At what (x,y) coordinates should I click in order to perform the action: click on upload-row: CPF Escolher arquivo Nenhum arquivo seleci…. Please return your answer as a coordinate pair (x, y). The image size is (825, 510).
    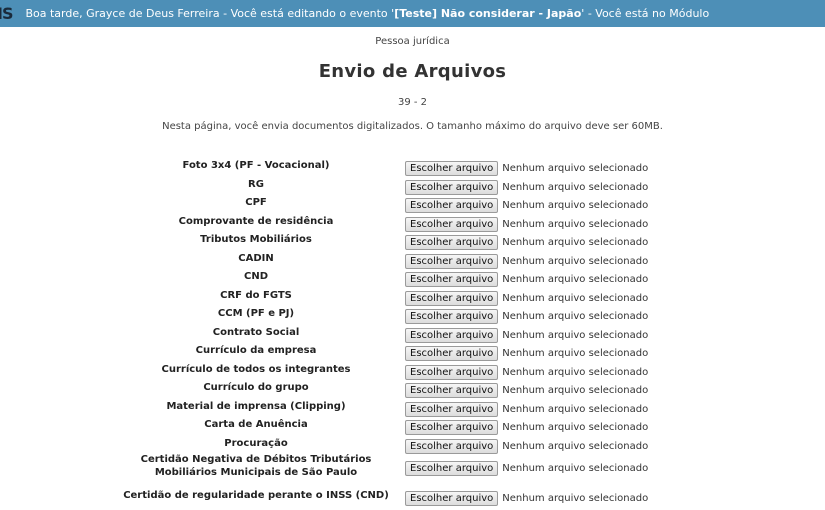
    Looking at the image, I should click on (412, 202).